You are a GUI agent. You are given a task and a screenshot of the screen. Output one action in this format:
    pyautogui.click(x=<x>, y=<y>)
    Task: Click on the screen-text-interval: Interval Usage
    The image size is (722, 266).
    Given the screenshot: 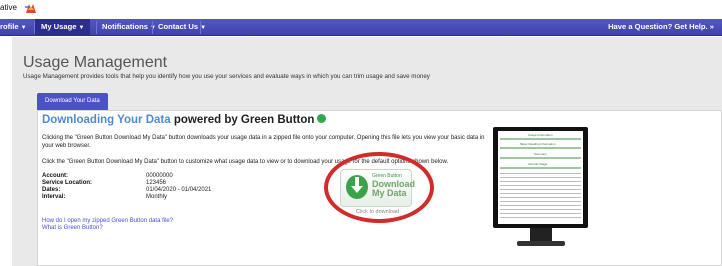 What is the action you would take?
    pyautogui.click(x=538, y=164)
    